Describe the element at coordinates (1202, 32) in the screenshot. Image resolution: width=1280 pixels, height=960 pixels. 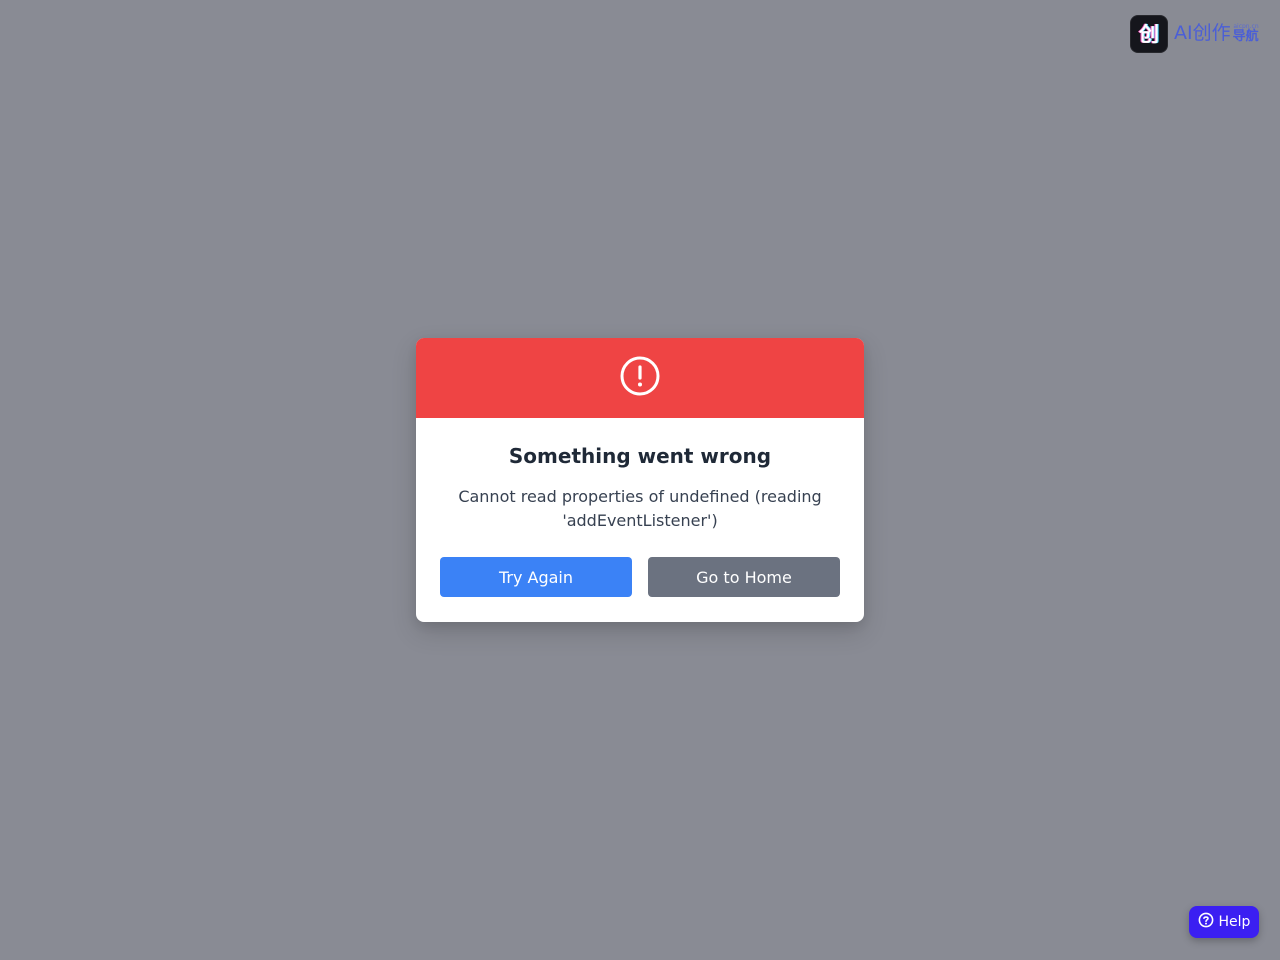
I see `logo-main-text: AI创作` at that location.